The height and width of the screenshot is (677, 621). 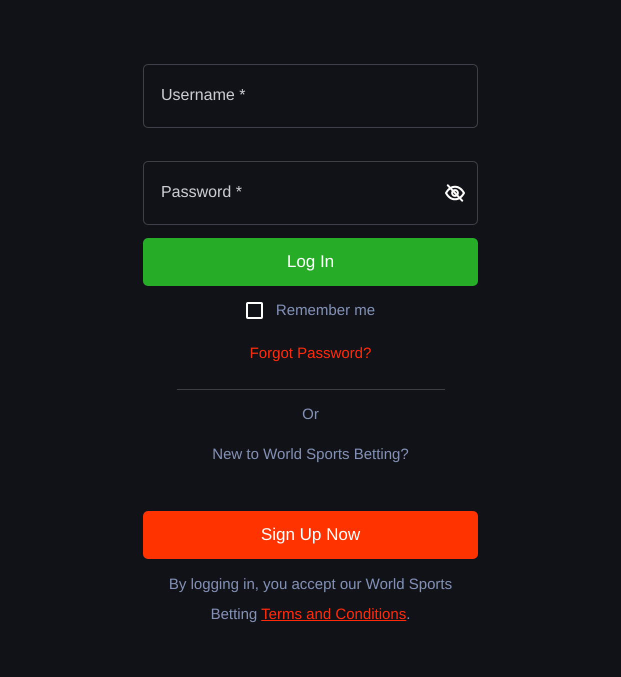 I want to click on legal-notice: By logging in, you accept our World Sports Betting Terms and Conditions., so click(x=311, y=600).